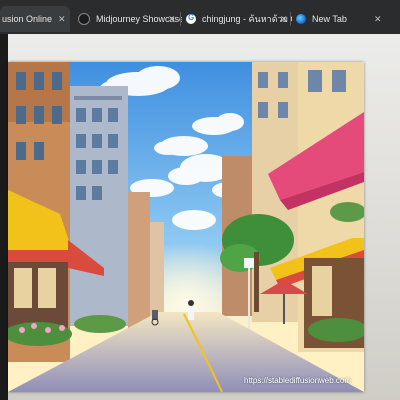  I want to click on watermark-url: https://stablediffusionweb.com, so click(297, 380).